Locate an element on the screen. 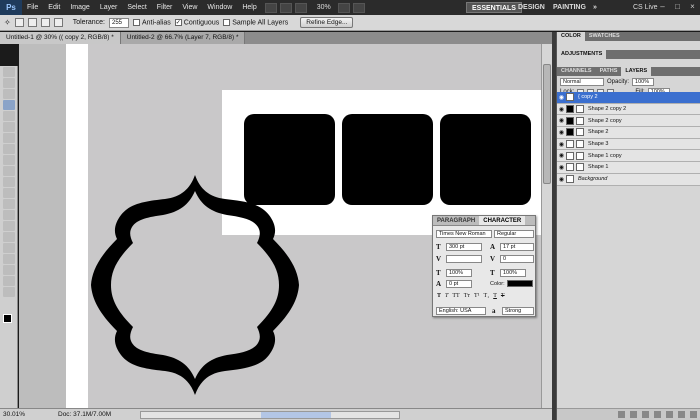 The width and height of the screenshot is (700, 420). type-tool-icon is located at coordinates (9, 237).